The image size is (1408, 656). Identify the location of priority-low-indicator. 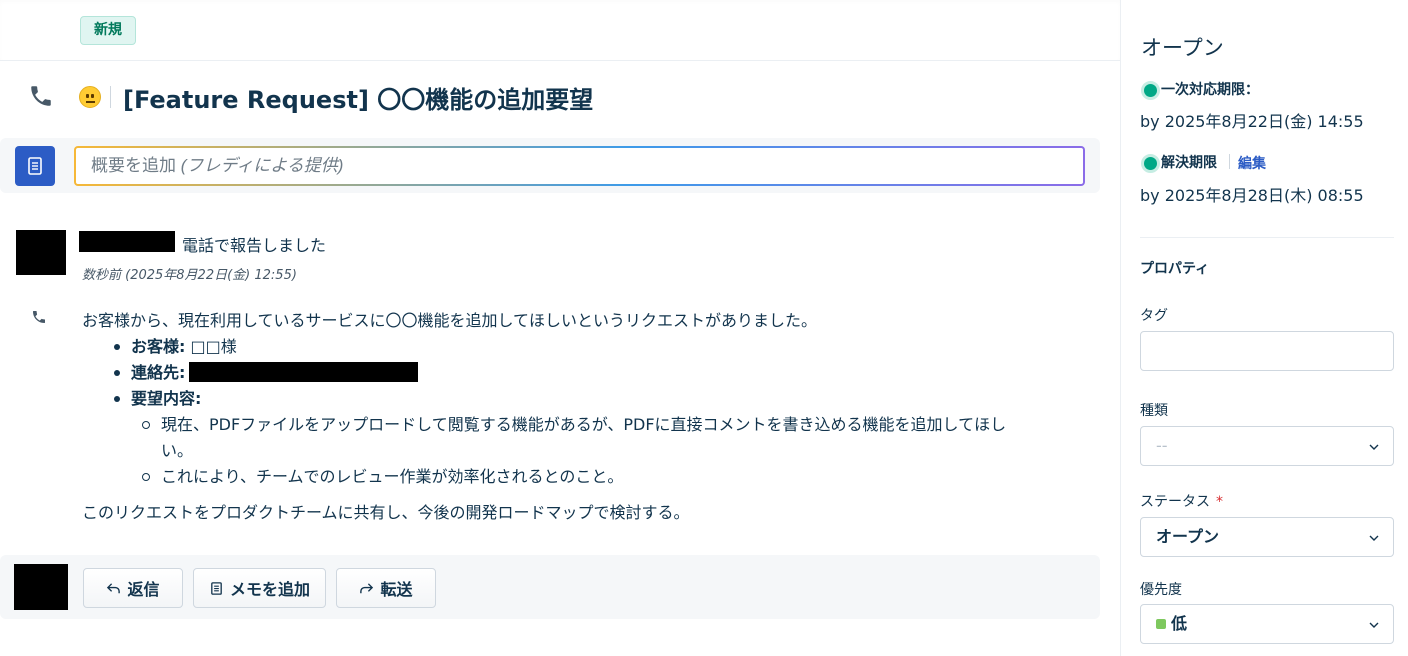
(1161, 624).